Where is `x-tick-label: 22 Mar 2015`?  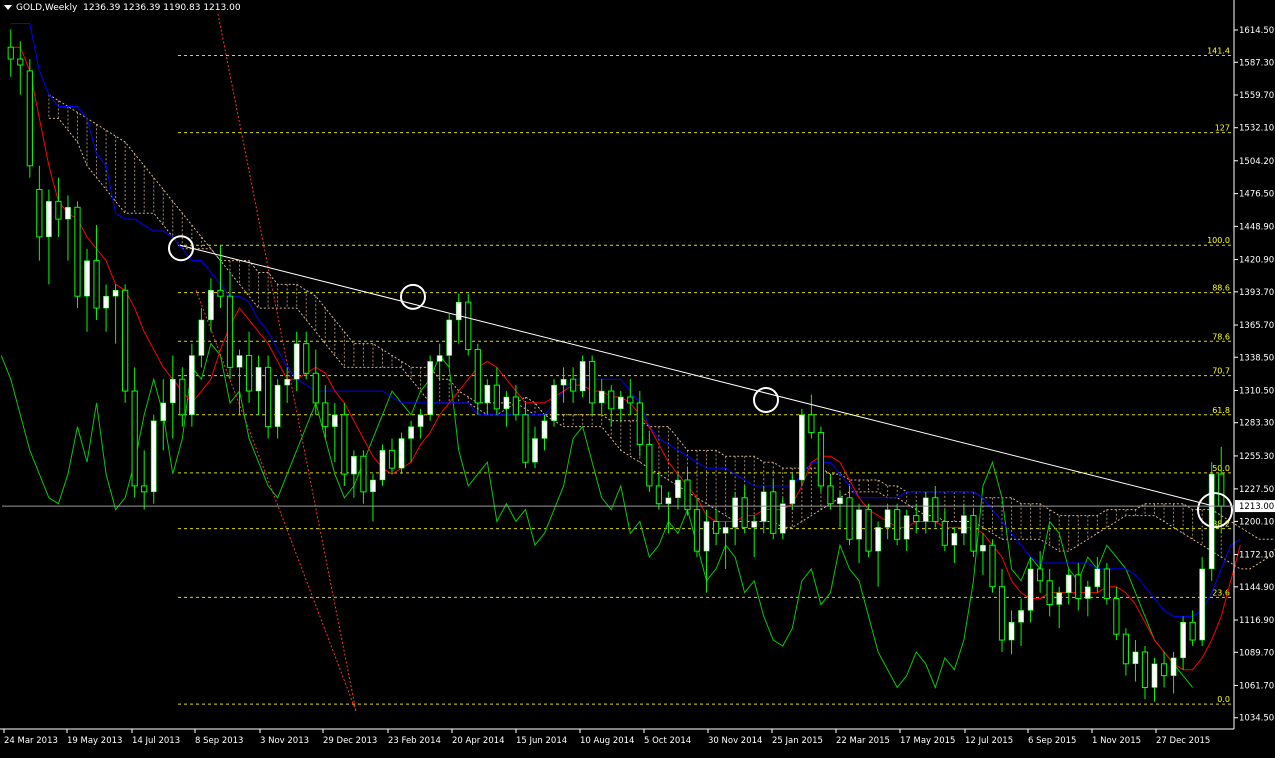
x-tick-label: 22 Mar 2015 is located at coordinates (863, 741).